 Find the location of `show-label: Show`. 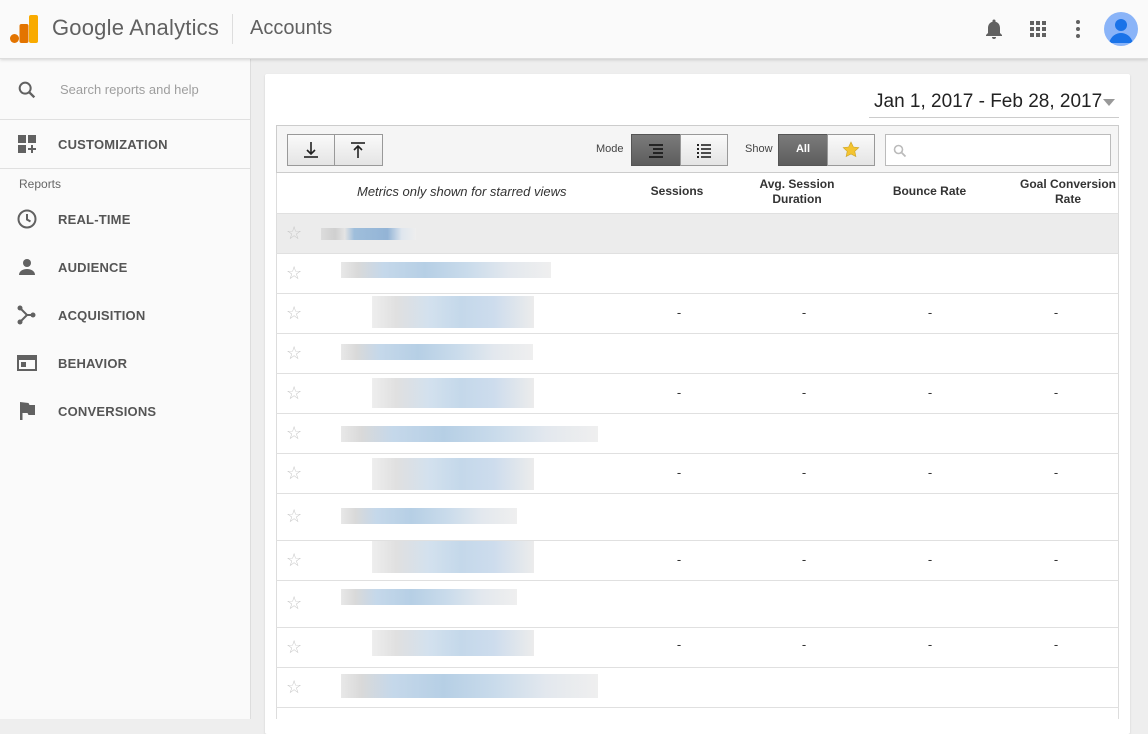

show-label: Show is located at coordinates (759, 149).